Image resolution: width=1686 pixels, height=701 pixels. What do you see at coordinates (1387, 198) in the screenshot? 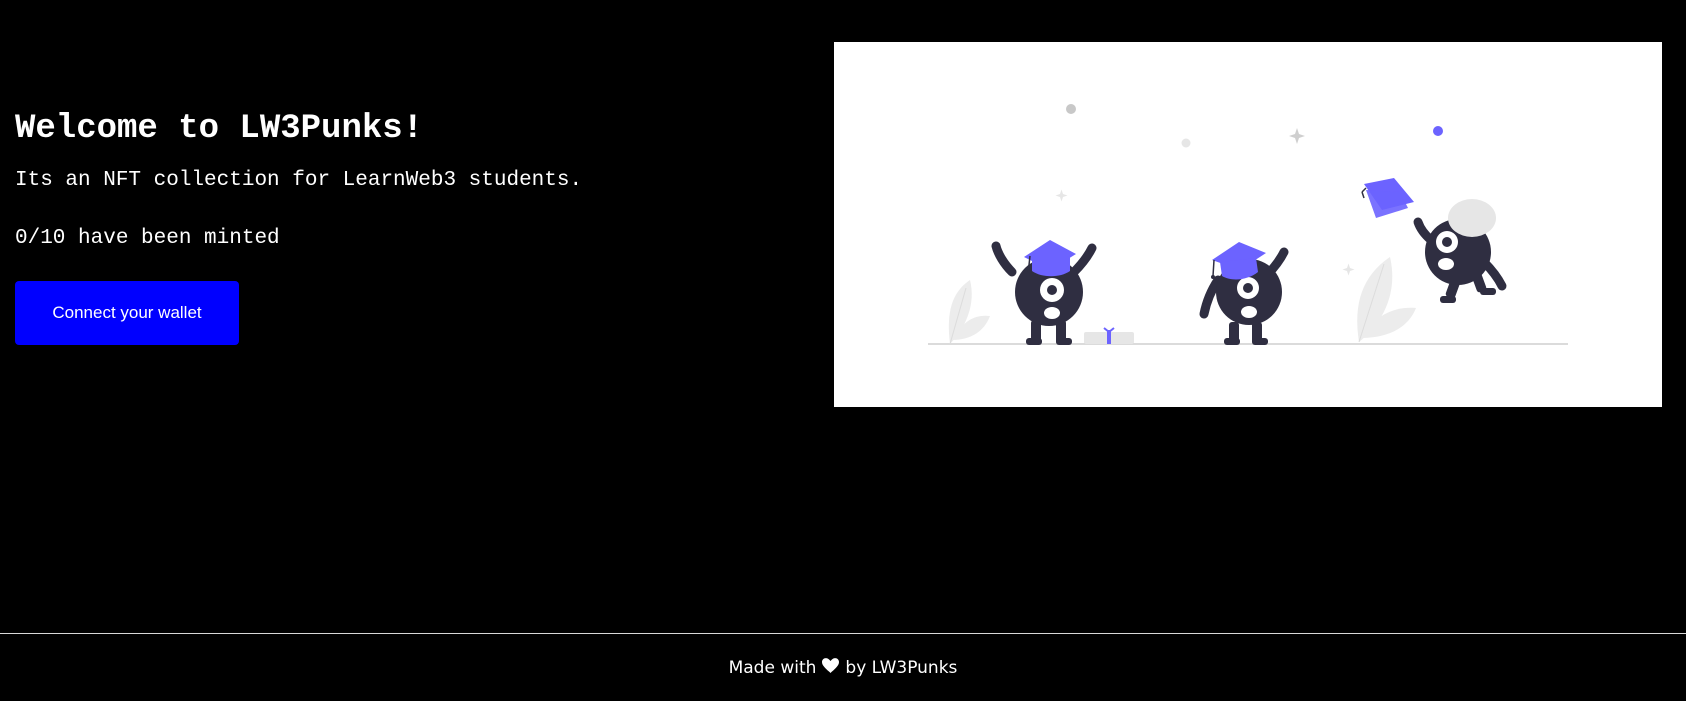
I see `flying-graduation-cap` at bounding box center [1387, 198].